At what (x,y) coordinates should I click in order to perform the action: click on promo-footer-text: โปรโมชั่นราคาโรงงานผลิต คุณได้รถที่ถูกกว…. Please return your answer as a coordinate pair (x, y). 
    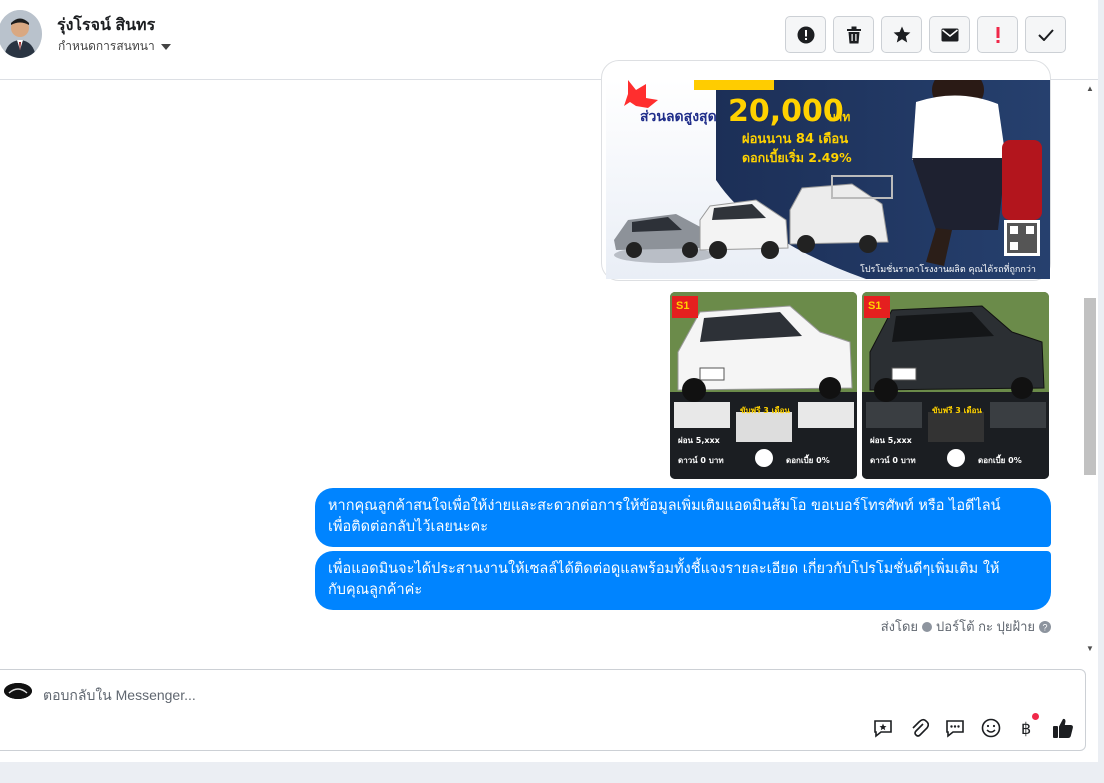
    Looking at the image, I should click on (948, 270).